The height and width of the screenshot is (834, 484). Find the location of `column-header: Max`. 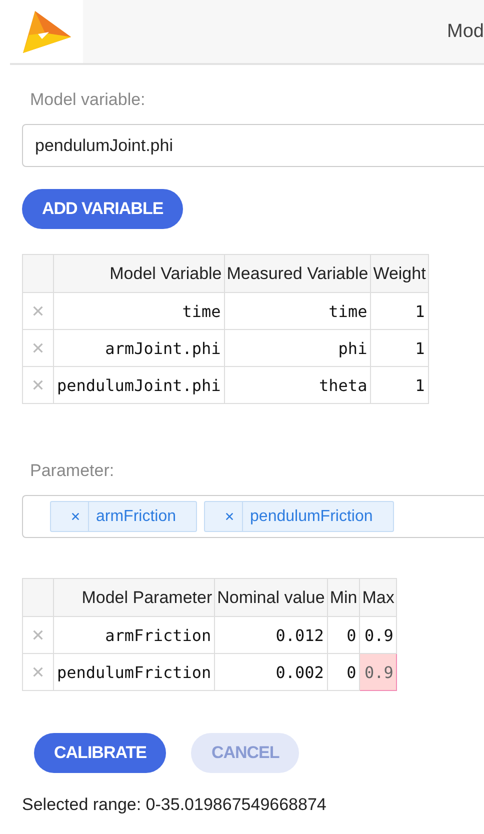

column-header: Max is located at coordinates (378, 597).